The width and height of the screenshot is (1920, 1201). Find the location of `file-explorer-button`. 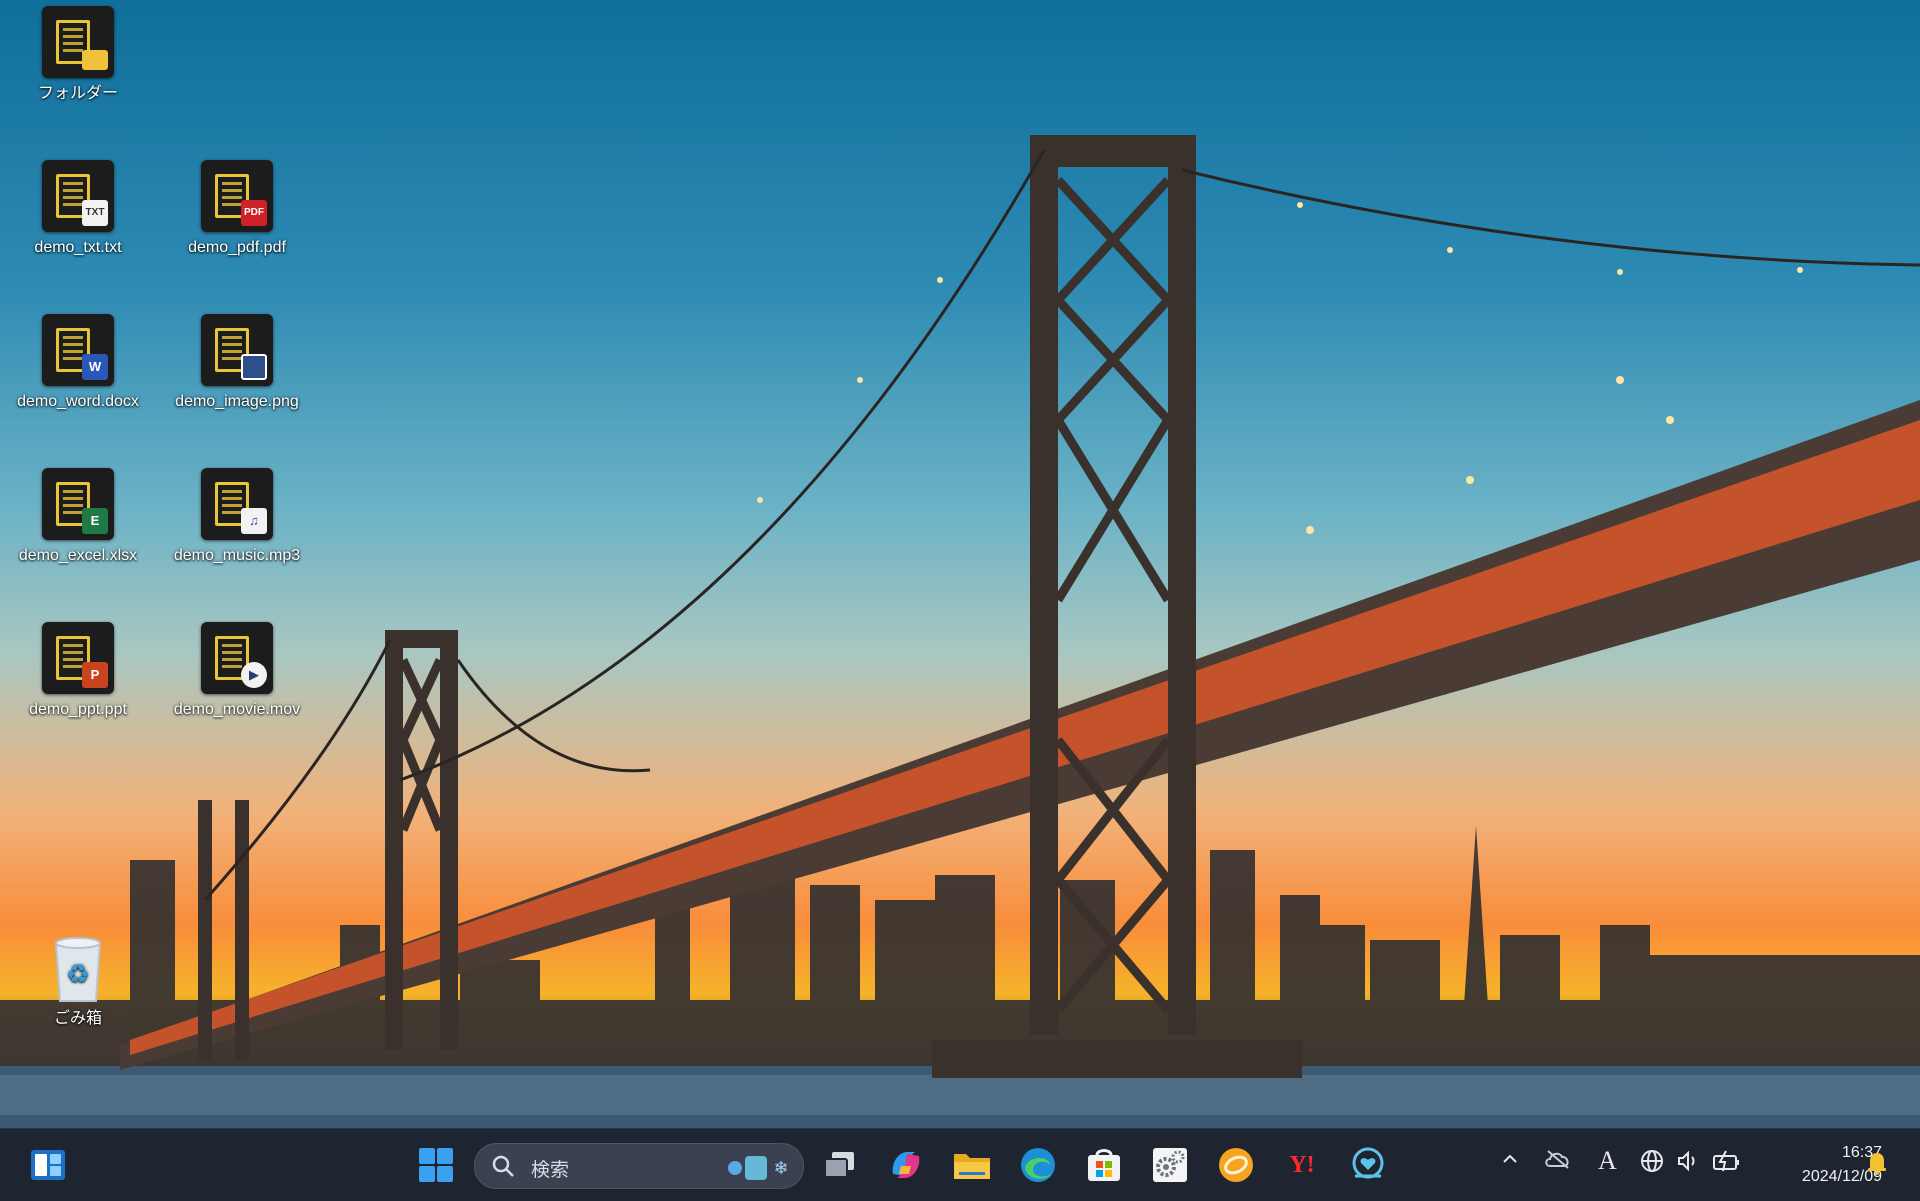

file-explorer-button is located at coordinates (972, 1165).